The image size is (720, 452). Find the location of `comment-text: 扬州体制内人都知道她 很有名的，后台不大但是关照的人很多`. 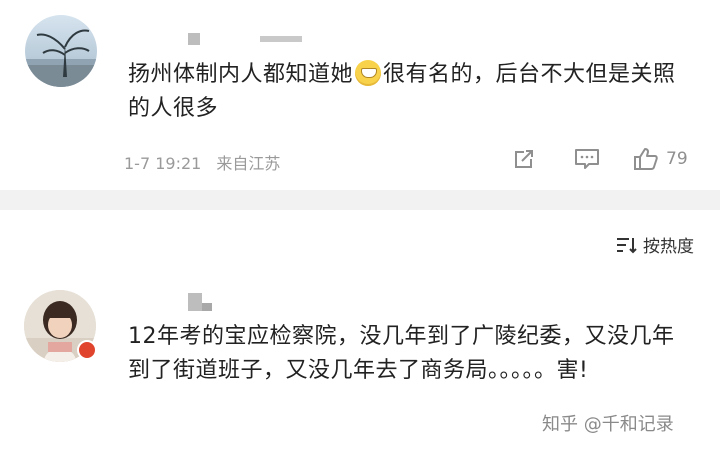

comment-text: 扬州体制内人都知道她 很有名的，后台不大但是关照的人很多 is located at coordinates (402, 90).